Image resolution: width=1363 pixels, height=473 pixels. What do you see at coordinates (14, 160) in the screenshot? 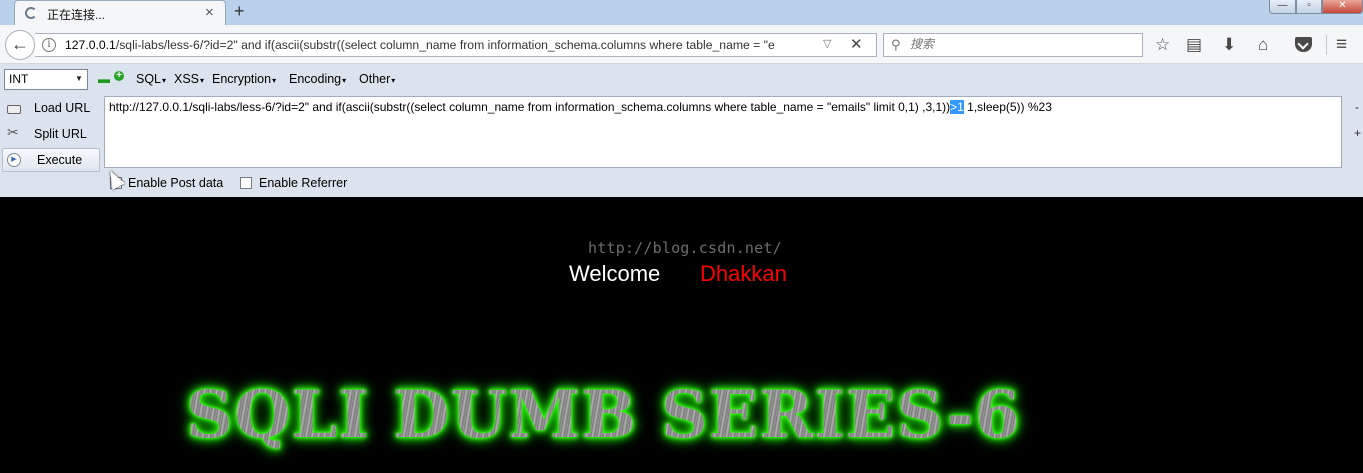
I see `play-icon: ▶` at bounding box center [14, 160].